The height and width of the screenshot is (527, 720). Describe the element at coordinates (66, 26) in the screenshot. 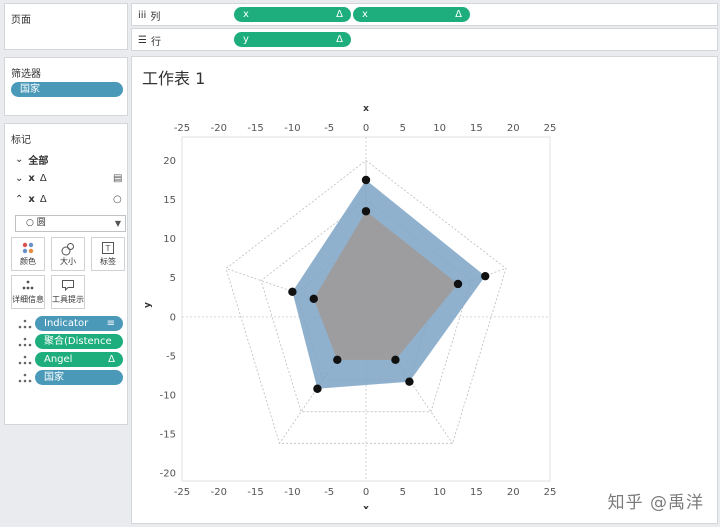

I see `pages-panel: 页面` at that location.